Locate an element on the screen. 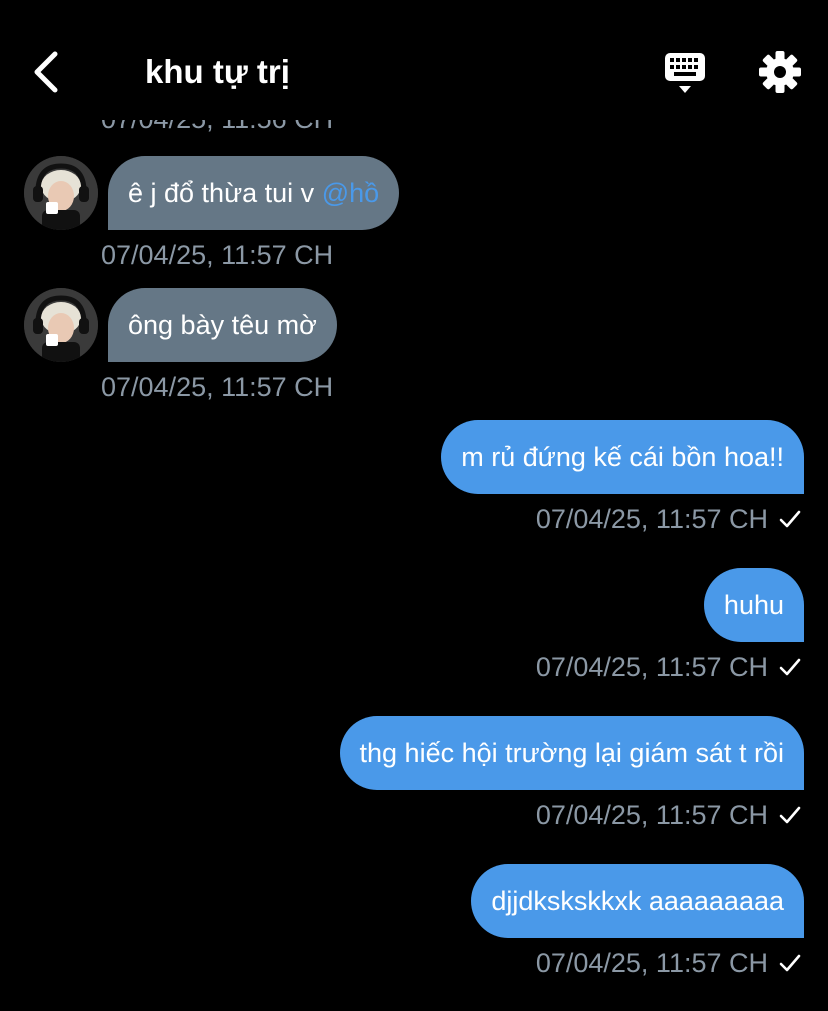  conversation-title: khu tự trị is located at coordinates (217, 72).